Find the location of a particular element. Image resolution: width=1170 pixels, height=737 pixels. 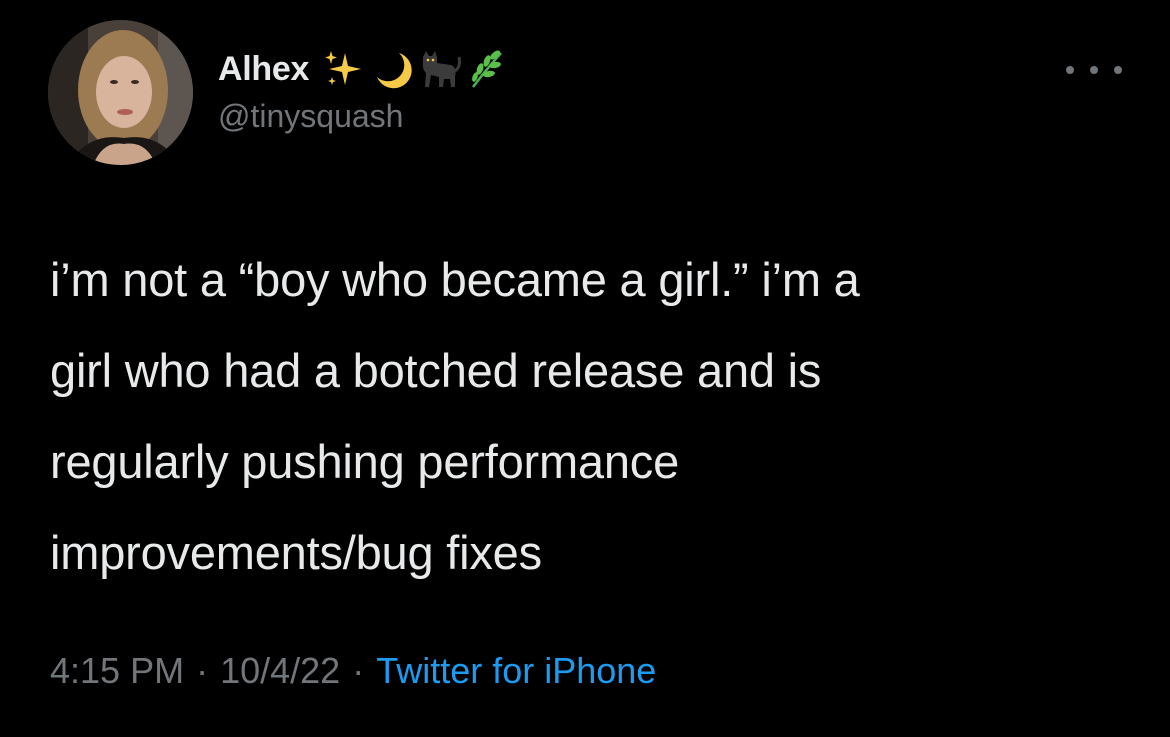

tweet-time: 4:15 PM is located at coordinates (117, 671).